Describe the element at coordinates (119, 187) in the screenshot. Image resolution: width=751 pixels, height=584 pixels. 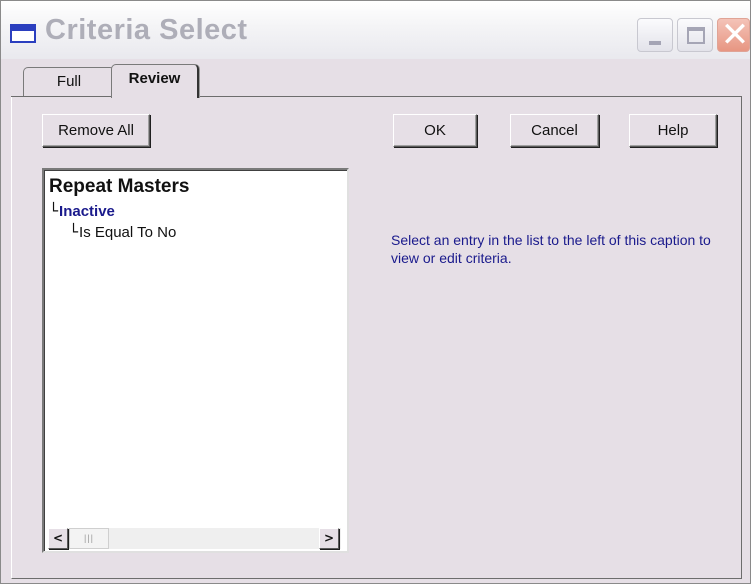
I see `tree-root-item: Repeat Masters` at that location.